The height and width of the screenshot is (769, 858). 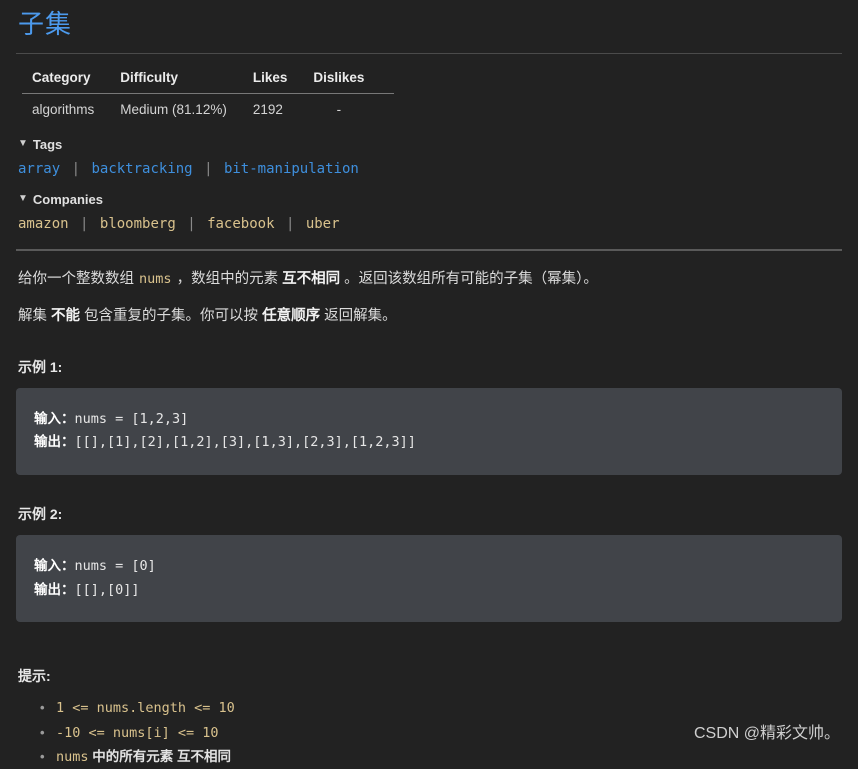 I want to click on hints-title: 提示:, so click(x=34, y=676).